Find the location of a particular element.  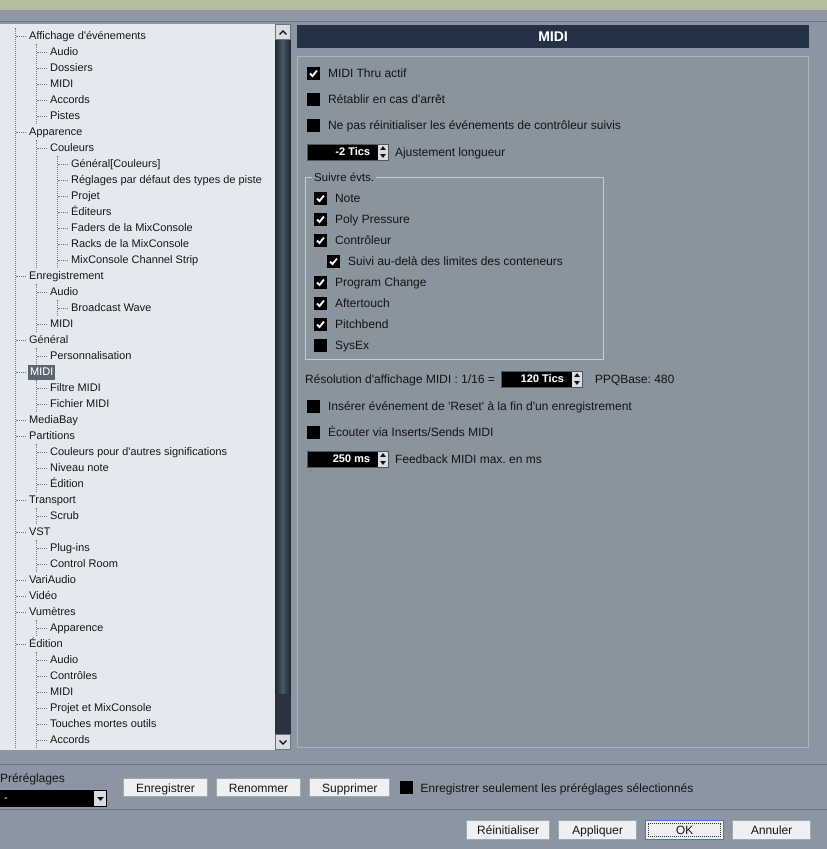

option-label: Ne pas réinitialiser les événements de contrôleur suivis is located at coordinates (474, 125).